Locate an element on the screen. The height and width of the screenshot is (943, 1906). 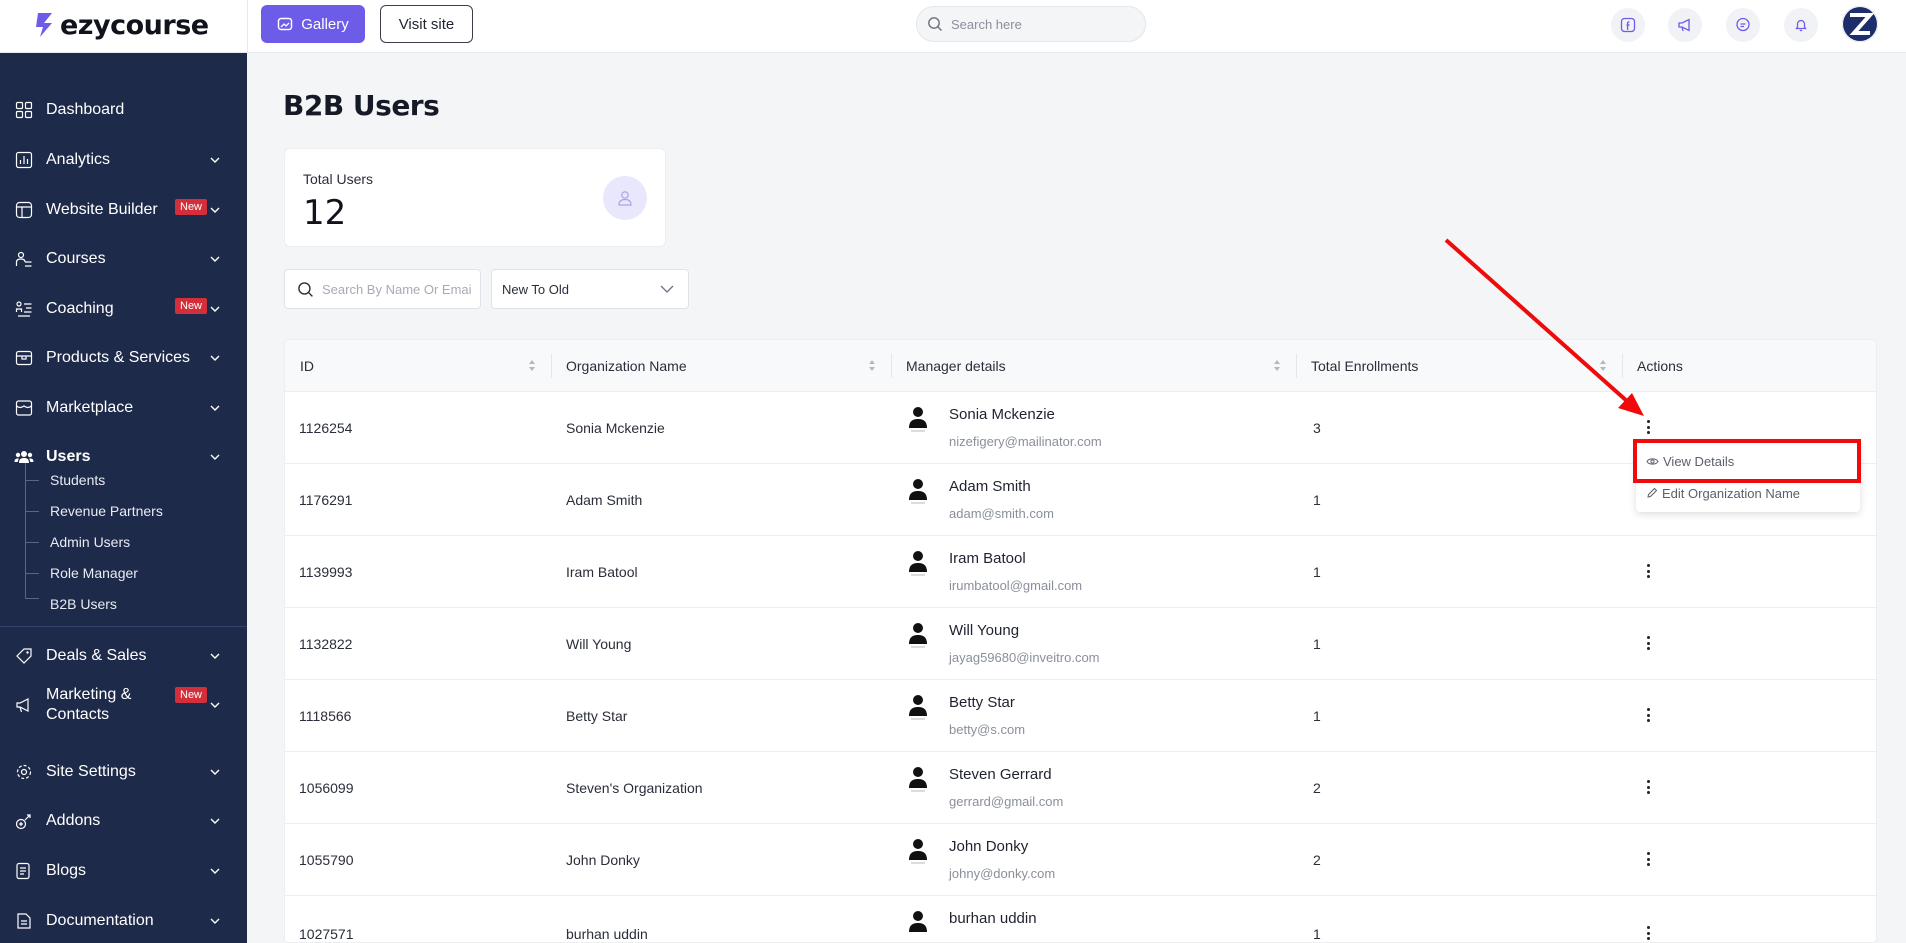
sidebar-item-label: Marketing & is located at coordinates (89, 694).